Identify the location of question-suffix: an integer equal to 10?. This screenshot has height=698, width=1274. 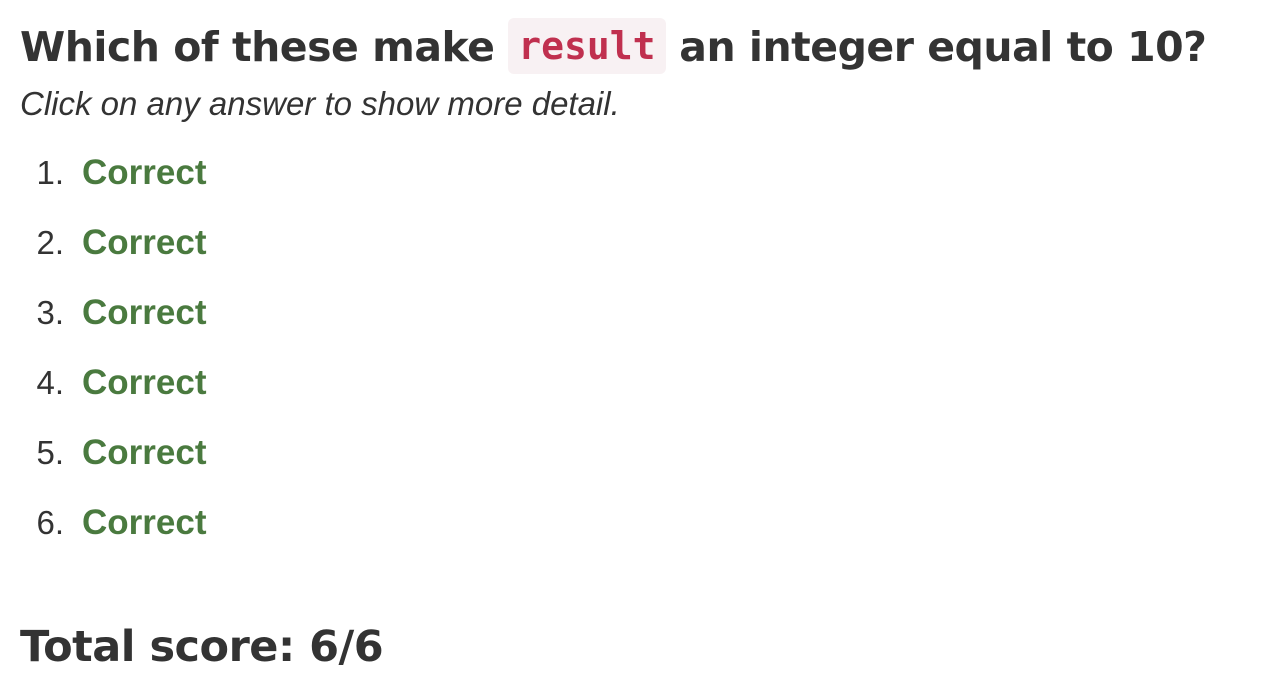
(943, 47).